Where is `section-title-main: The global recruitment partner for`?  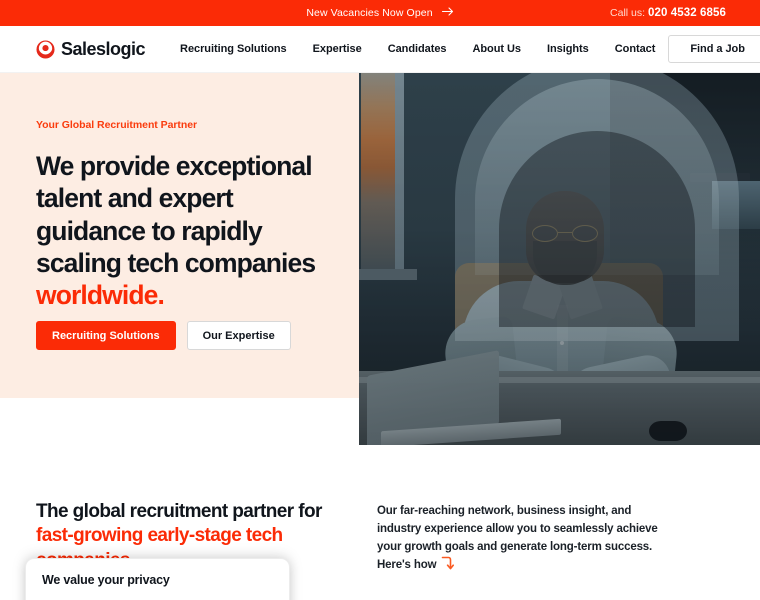 section-title-main: The global recruitment partner for is located at coordinates (179, 511).